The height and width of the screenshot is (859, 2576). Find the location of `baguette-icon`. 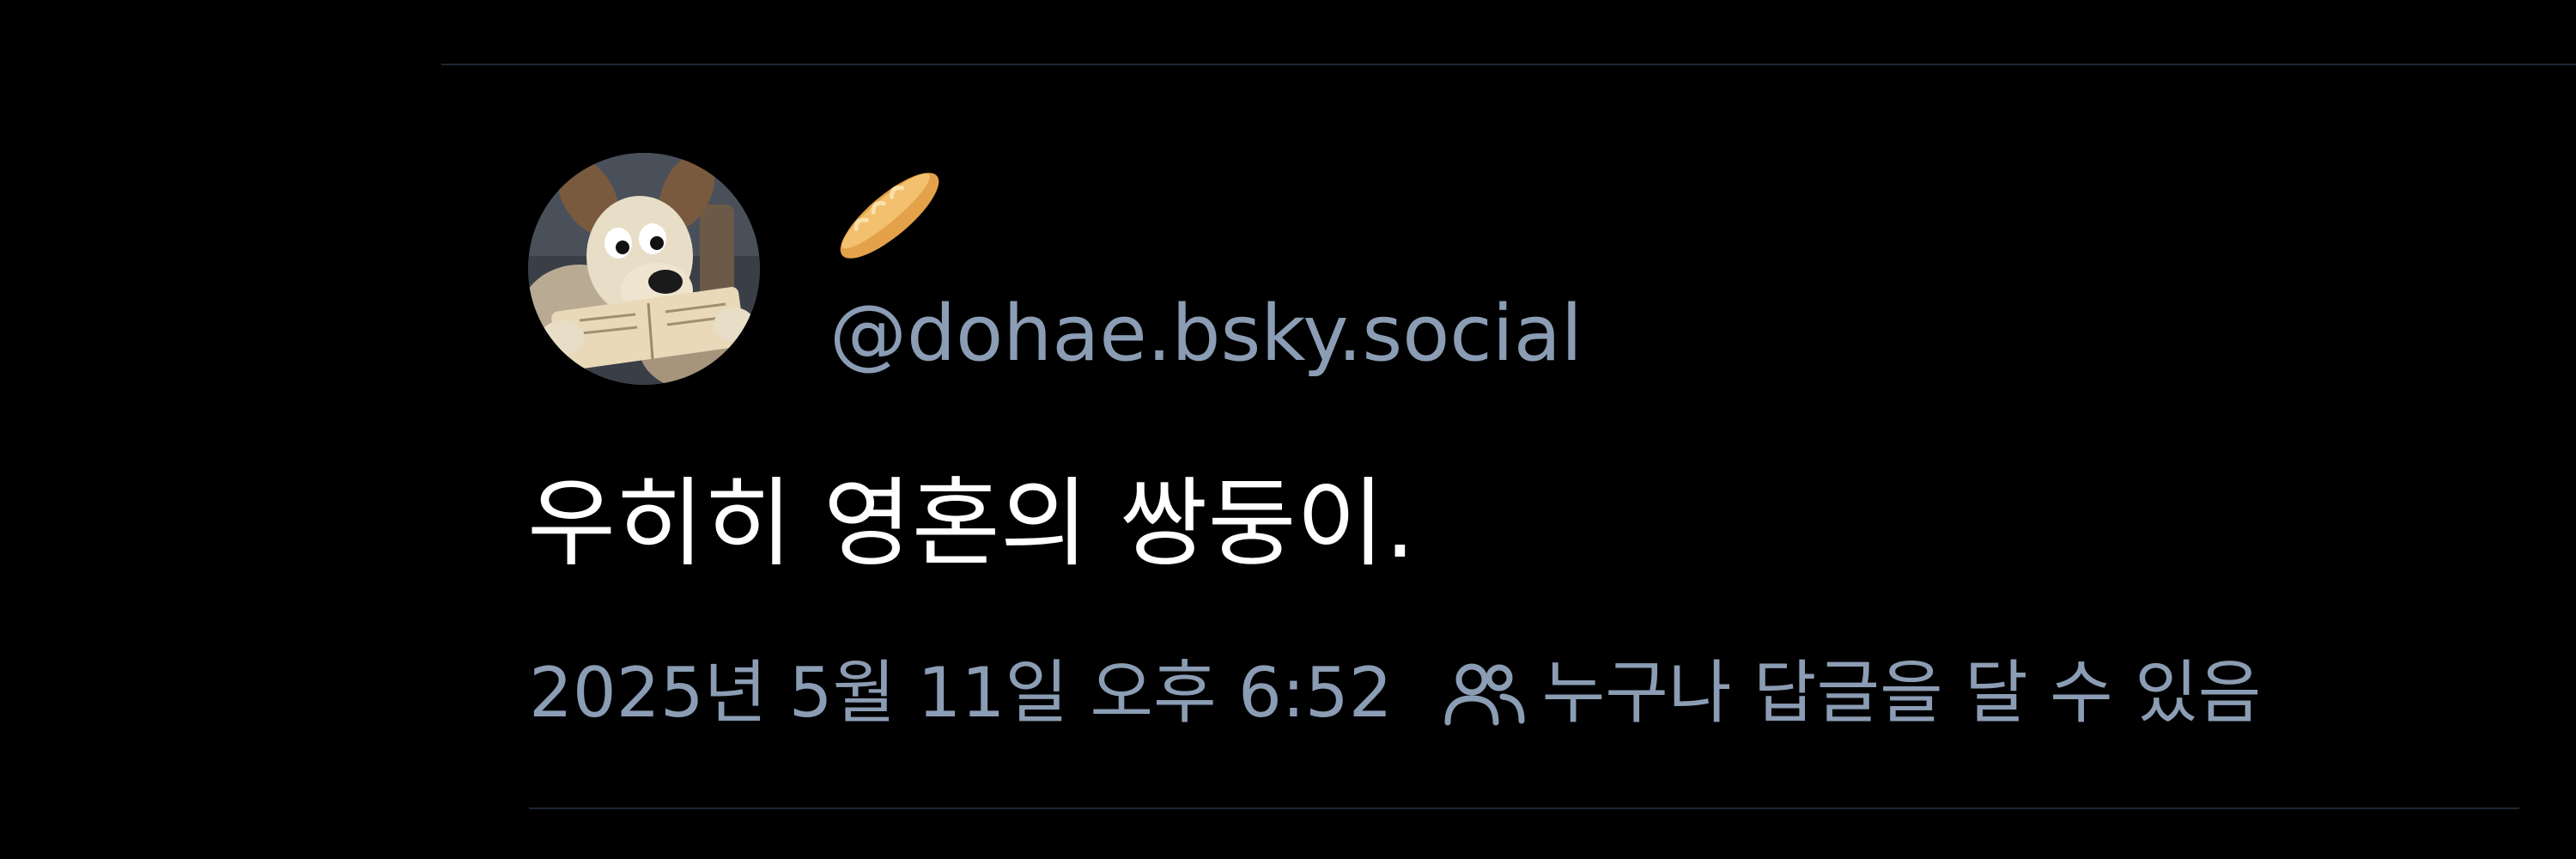

baguette-icon is located at coordinates (889, 216).